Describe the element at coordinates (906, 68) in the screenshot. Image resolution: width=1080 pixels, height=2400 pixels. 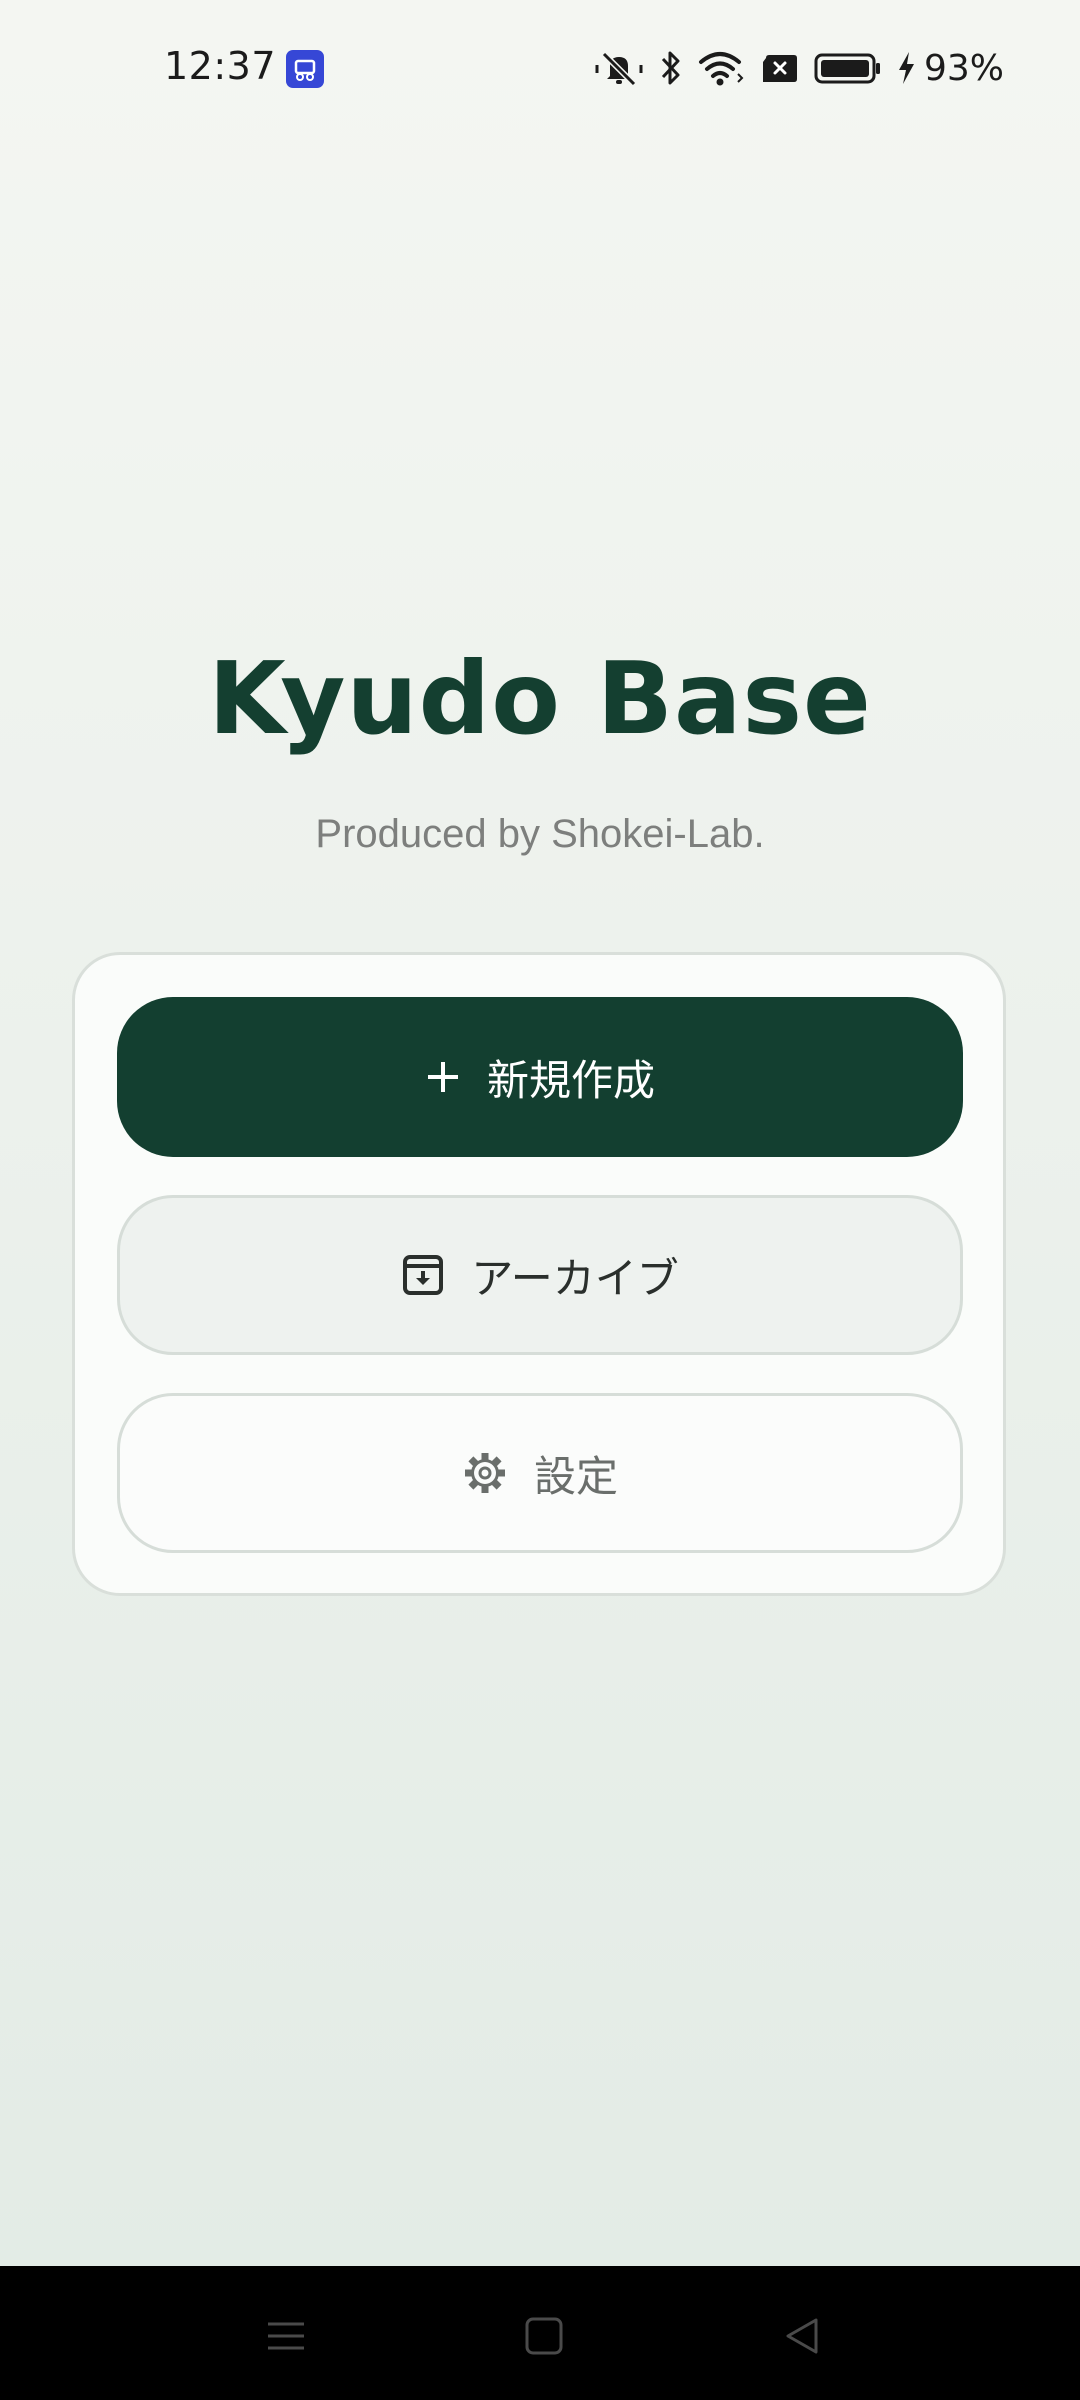
I see `charging-icon` at that location.